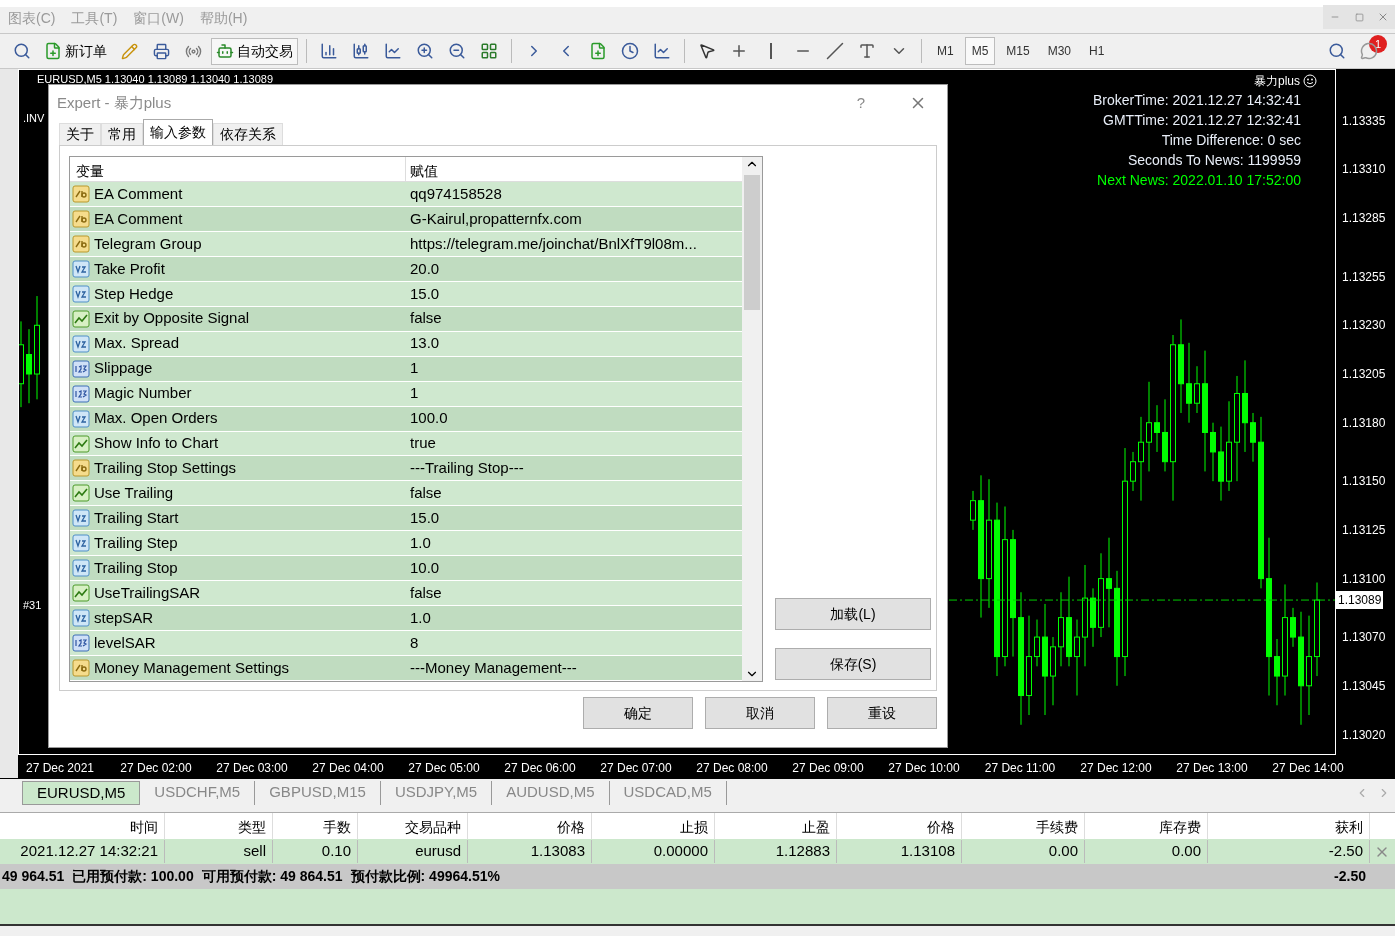  Describe the element at coordinates (248, 134) in the screenshot. I see `dialog-tab: 依存关系` at that location.